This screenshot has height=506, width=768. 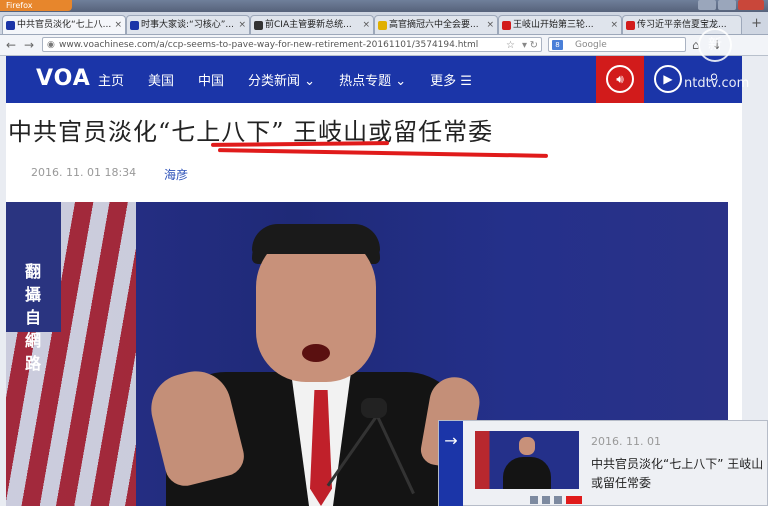 What do you see at coordinates (451, 79) in the screenshot?
I see `menu-item-more: 更多 ☰` at bounding box center [451, 79].